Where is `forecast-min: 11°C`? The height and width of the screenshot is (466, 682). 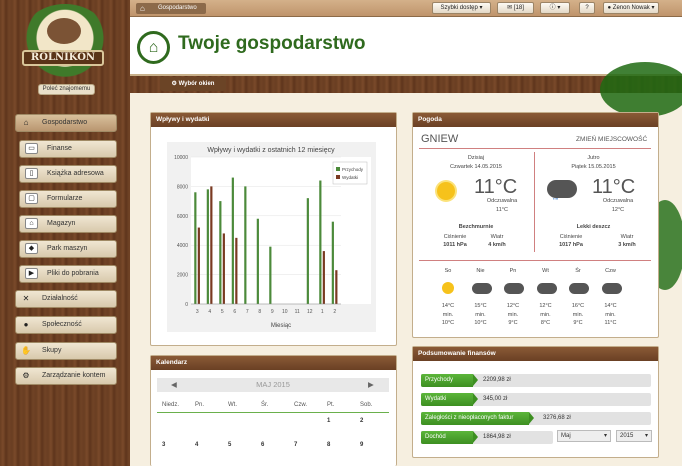
forecast-min: 11°C is located at coordinates (610, 323).